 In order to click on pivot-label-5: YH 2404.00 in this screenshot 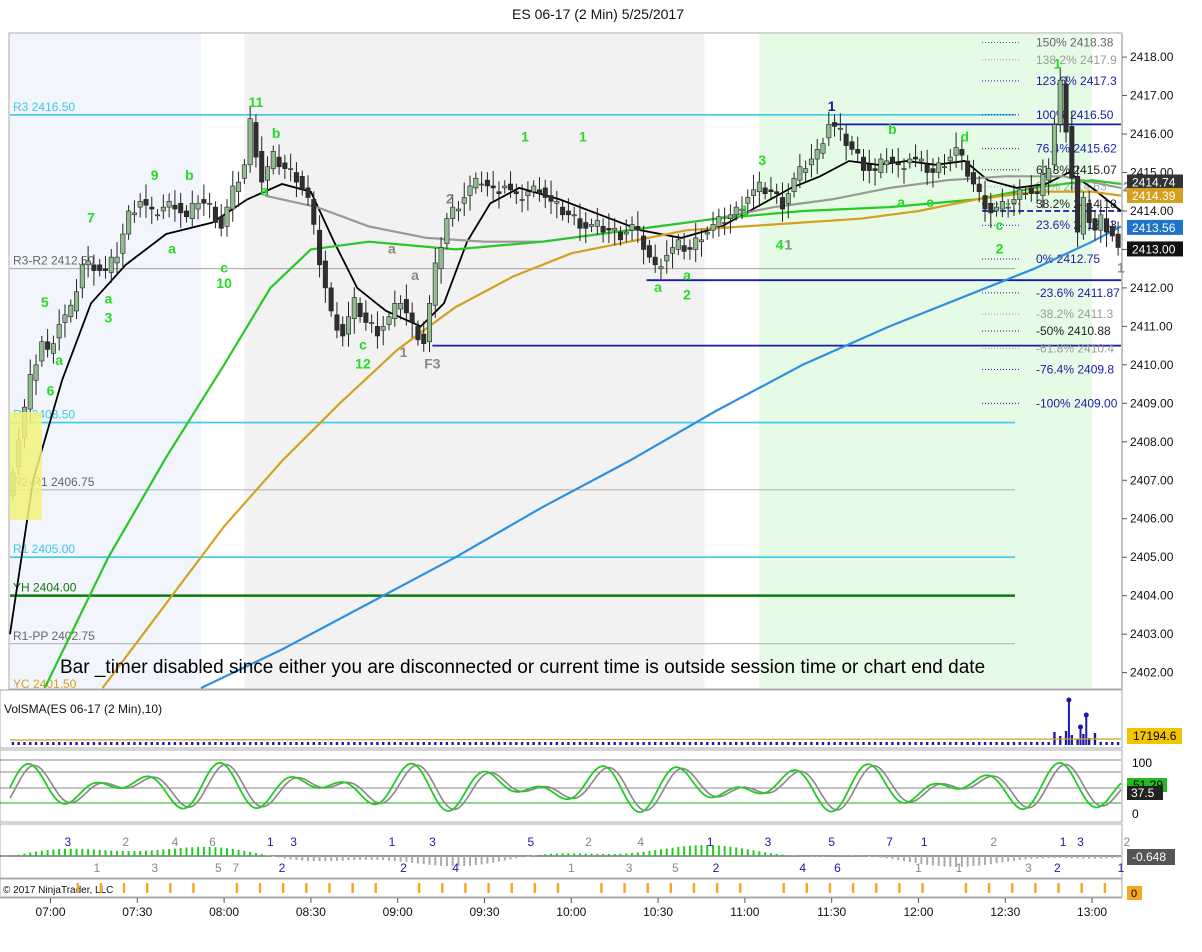, I will do `click(45, 588)`.